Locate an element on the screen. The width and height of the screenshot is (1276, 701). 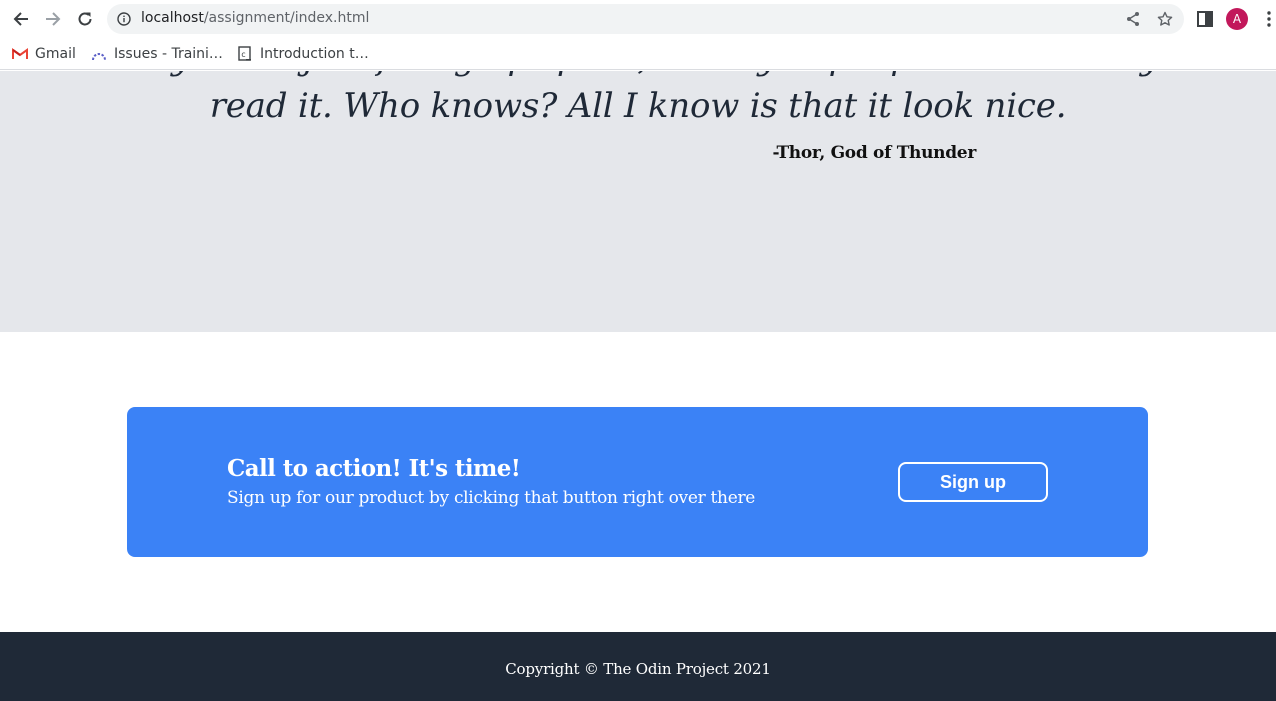
gmail-icon is located at coordinates (20, 54).